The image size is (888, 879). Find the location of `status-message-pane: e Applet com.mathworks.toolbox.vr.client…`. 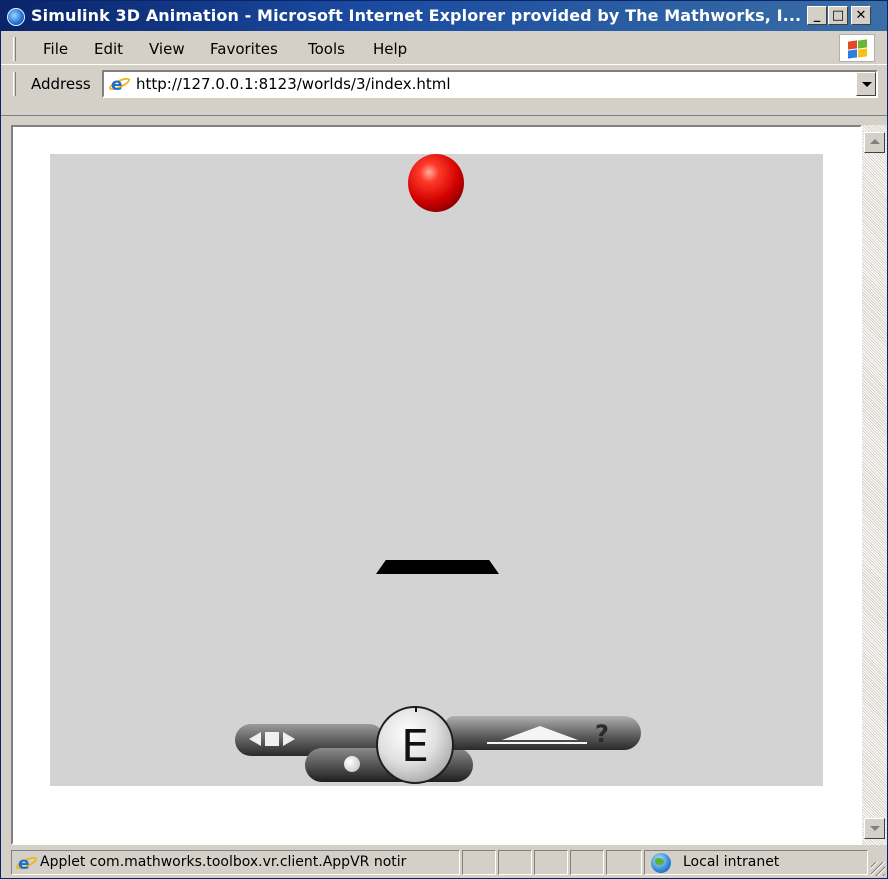

status-message-pane: e Applet com.mathworks.toolbox.vr.client… is located at coordinates (235, 862).